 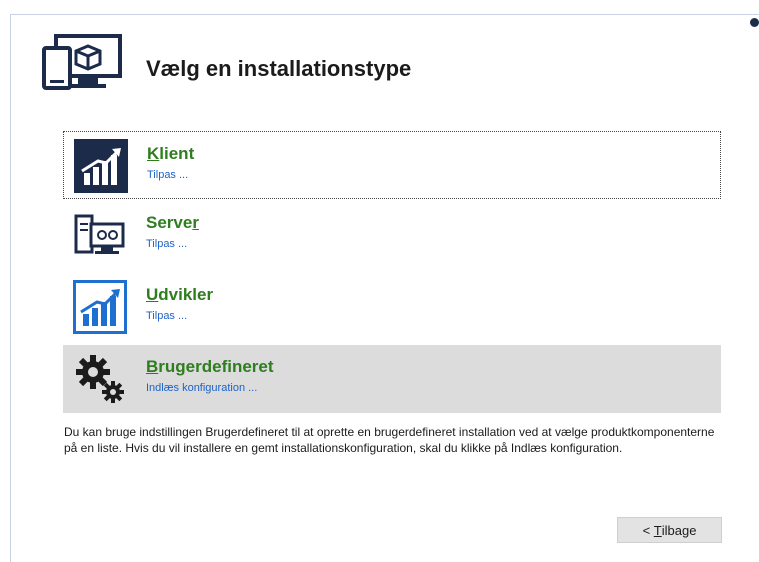 I want to click on gears-icon, so click(x=100, y=379).